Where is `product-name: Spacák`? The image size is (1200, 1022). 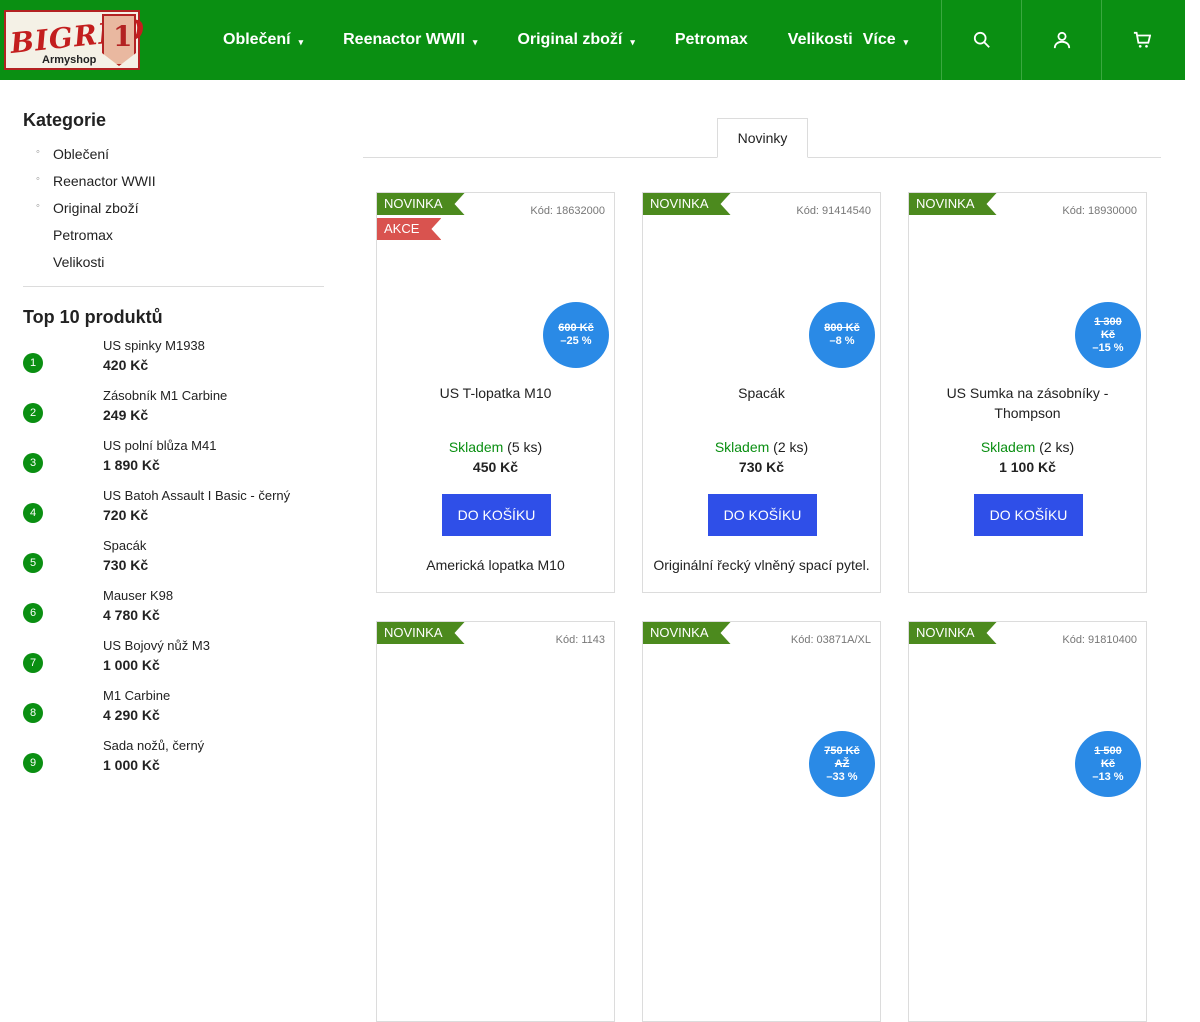 product-name: Spacák is located at coordinates (761, 393).